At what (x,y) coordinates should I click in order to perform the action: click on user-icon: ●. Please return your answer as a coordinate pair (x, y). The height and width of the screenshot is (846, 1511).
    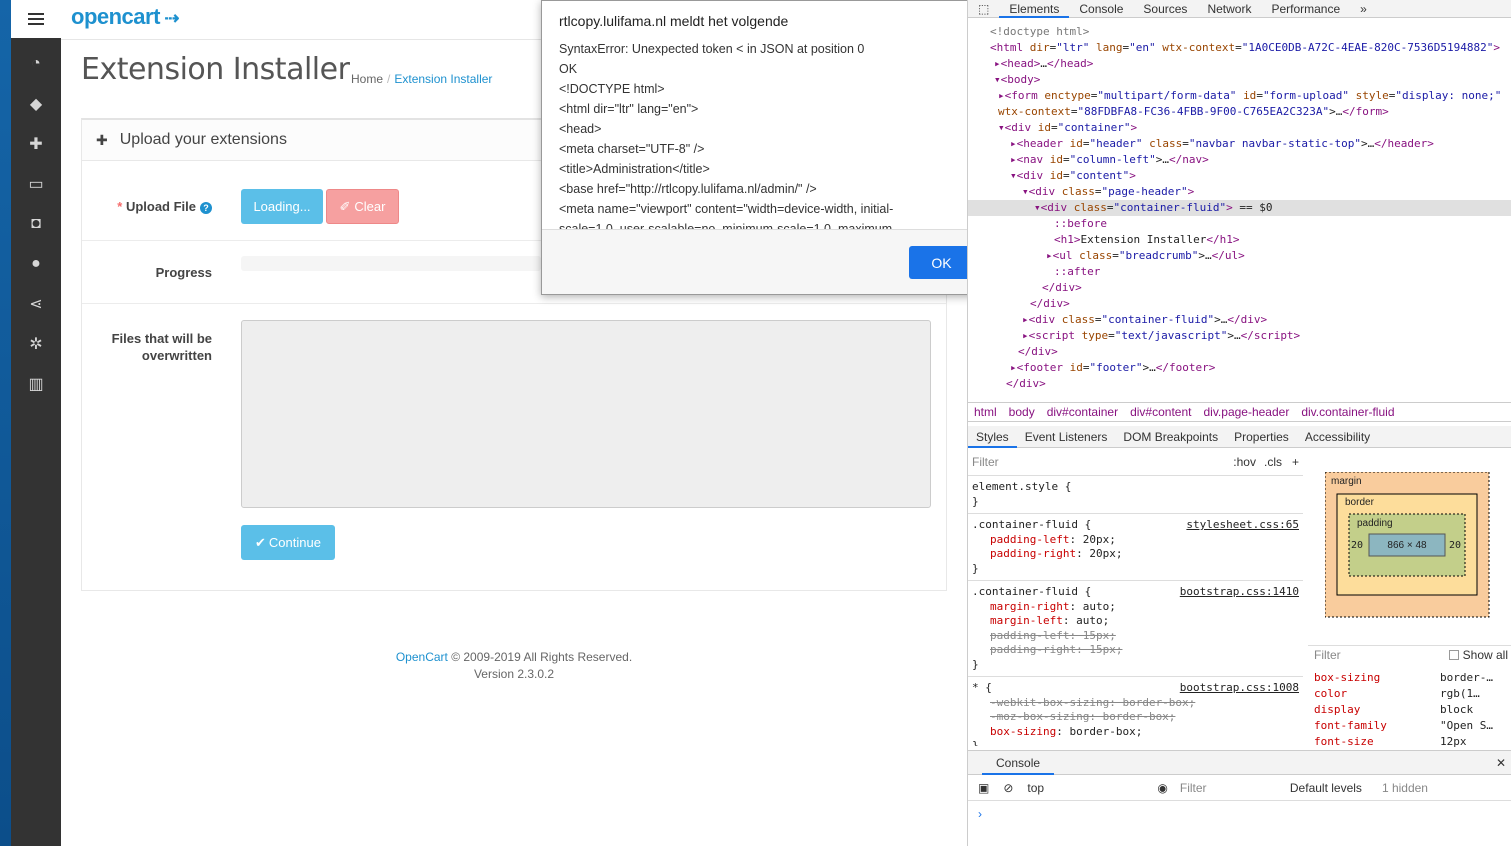
    Looking at the image, I should click on (36, 264).